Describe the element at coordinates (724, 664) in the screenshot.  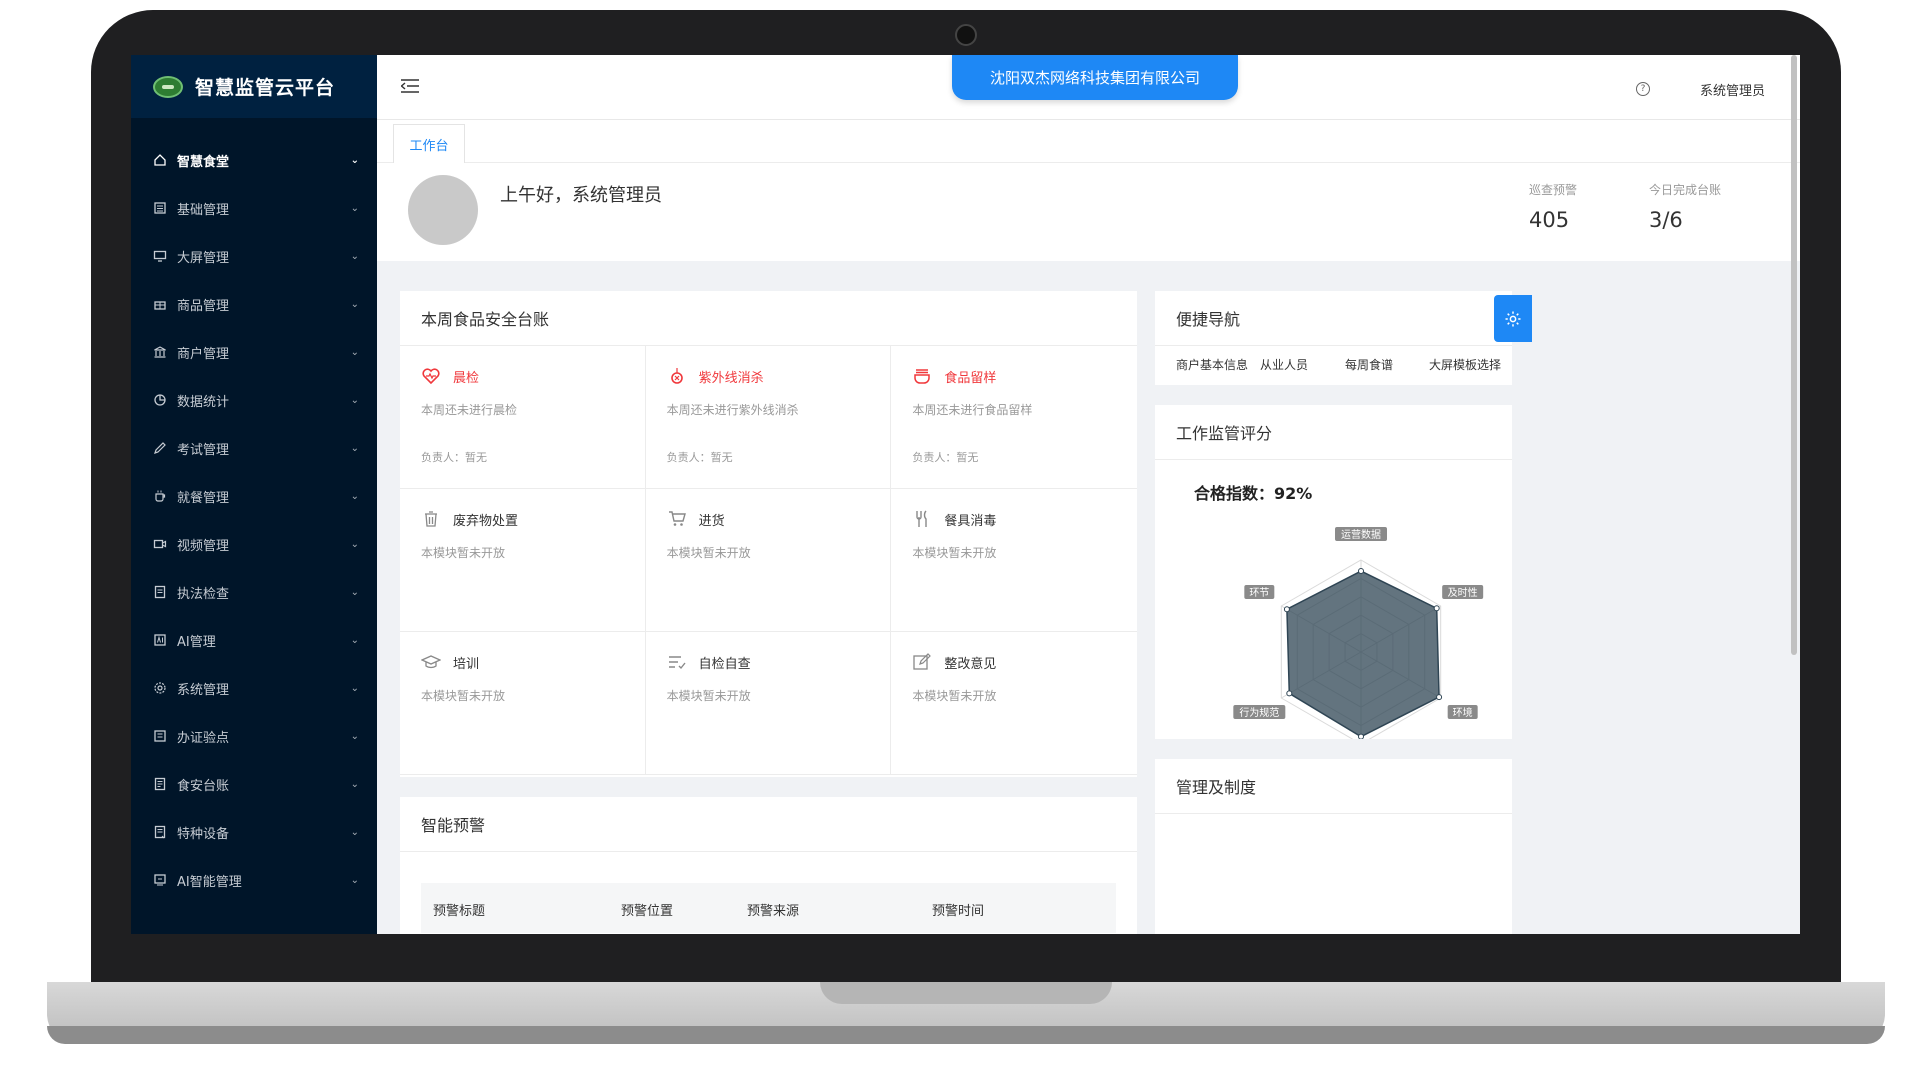
I see `ledger-cell-title: 自检自查` at that location.